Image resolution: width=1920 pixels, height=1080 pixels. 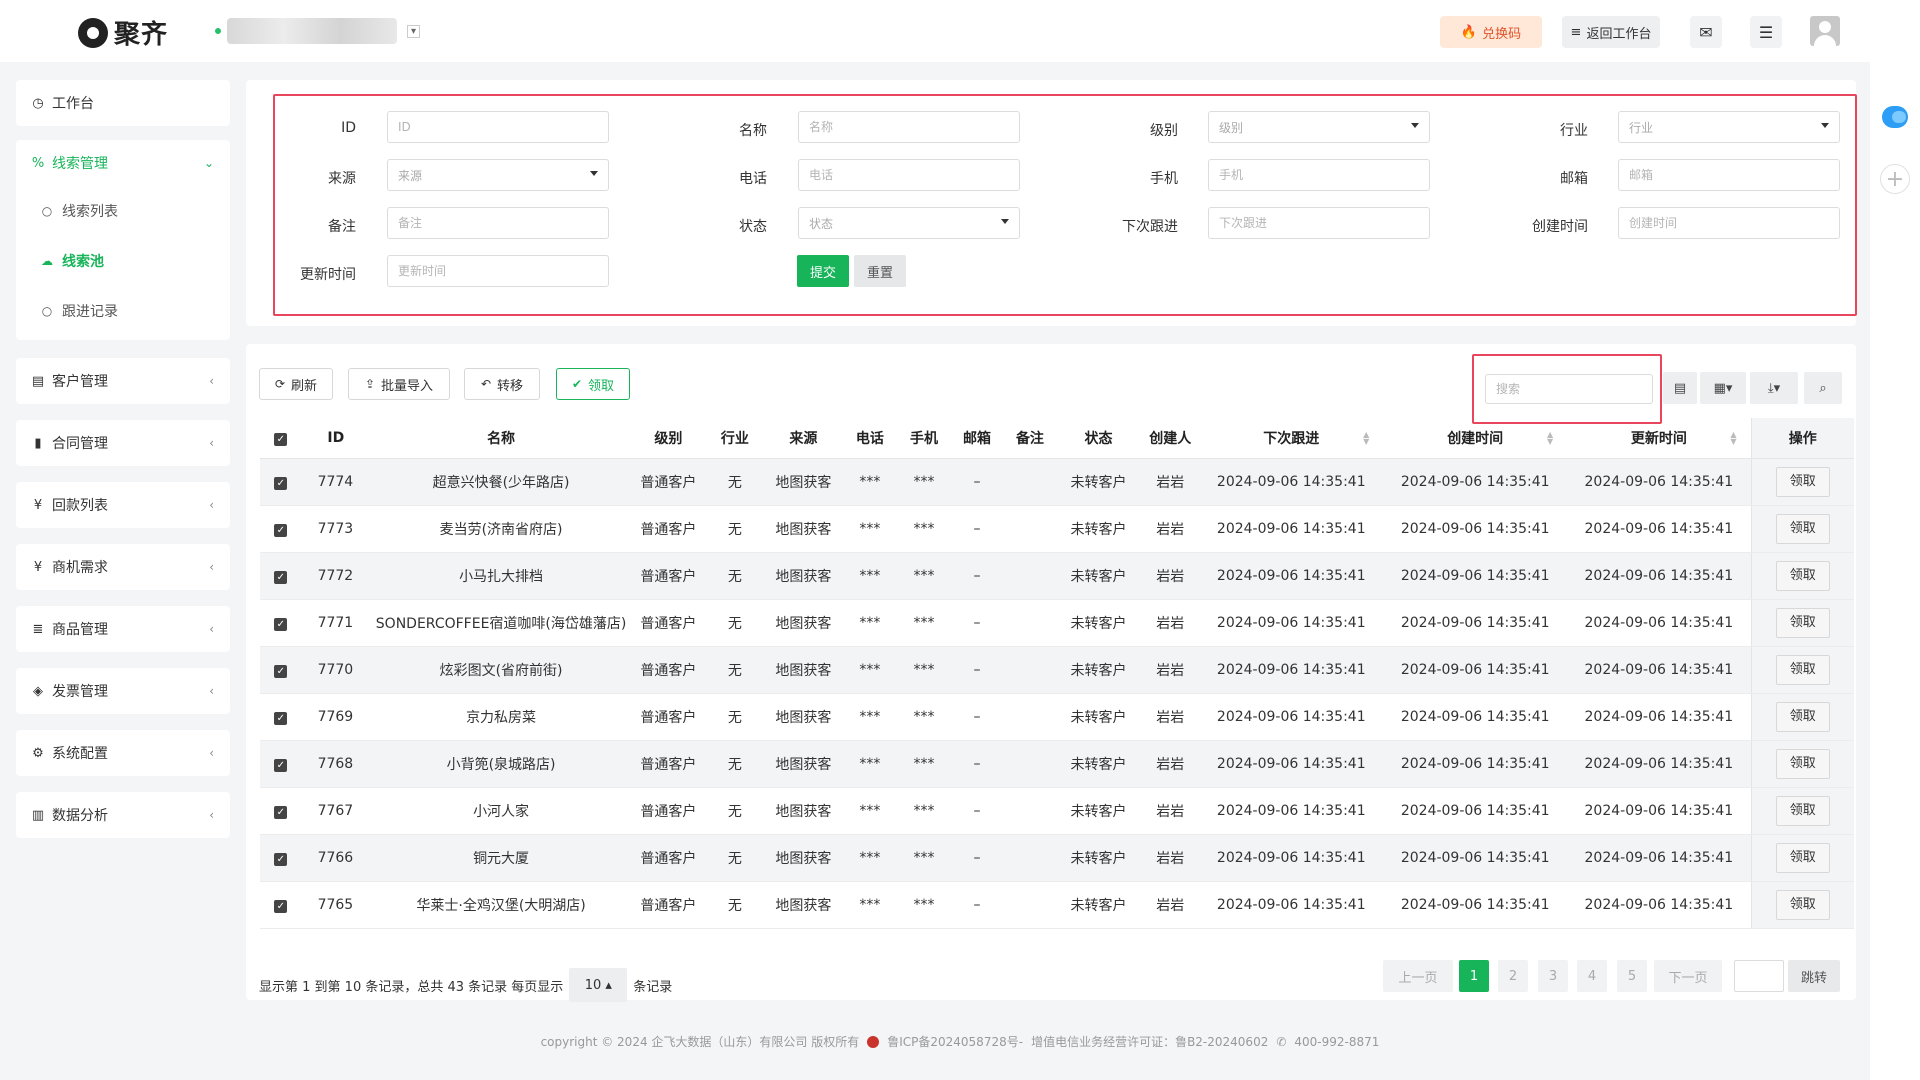 I want to click on sidebar-item-analytics: ▥ 数据分析 ‹, so click(x=123, y=815).